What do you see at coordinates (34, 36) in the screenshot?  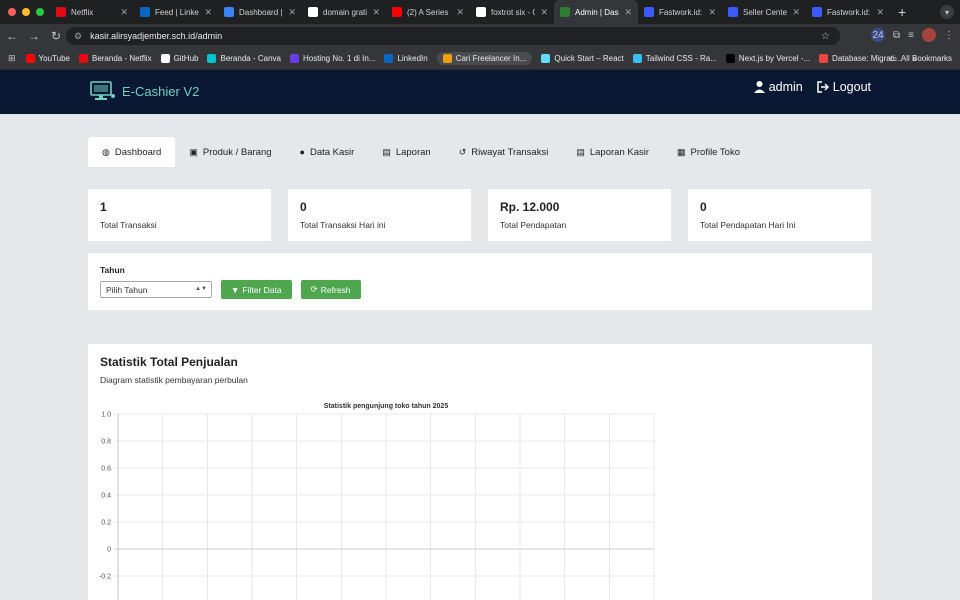 I see `forward-icon: →` at bounding box center [34, 36].